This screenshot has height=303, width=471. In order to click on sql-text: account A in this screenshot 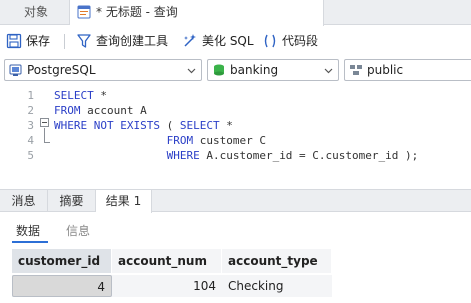, I will do `click(113, 110)`.